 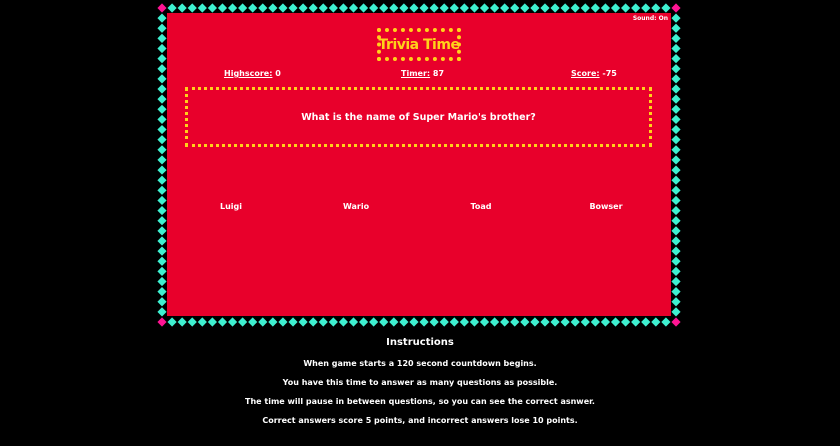 I want to click on timer-value: 87, so click(x=438, y=73).